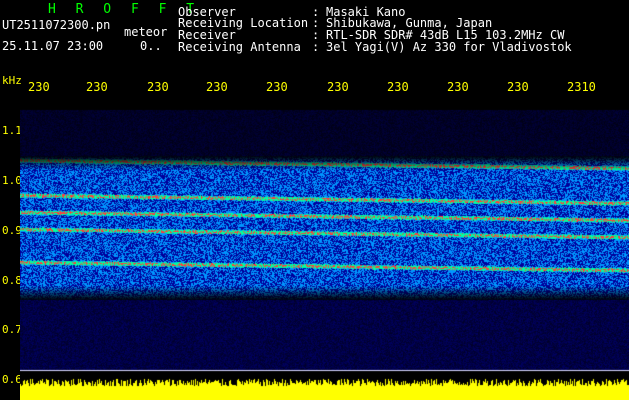 The height and width of the screenshot is (400, 629). I want to click on y-tick-label: 1.1, so click(12, 130).